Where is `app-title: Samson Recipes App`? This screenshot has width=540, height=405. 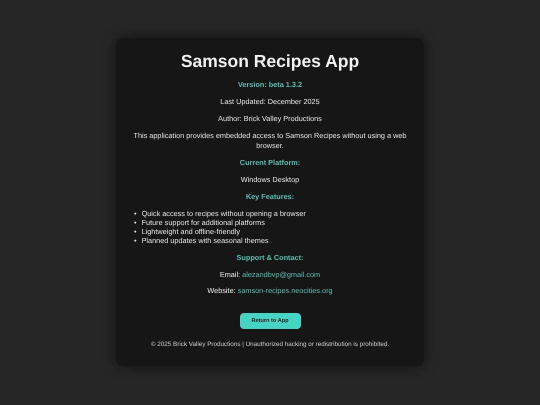
app-title: Samson Recipes App is located at coordinates (270, 61).